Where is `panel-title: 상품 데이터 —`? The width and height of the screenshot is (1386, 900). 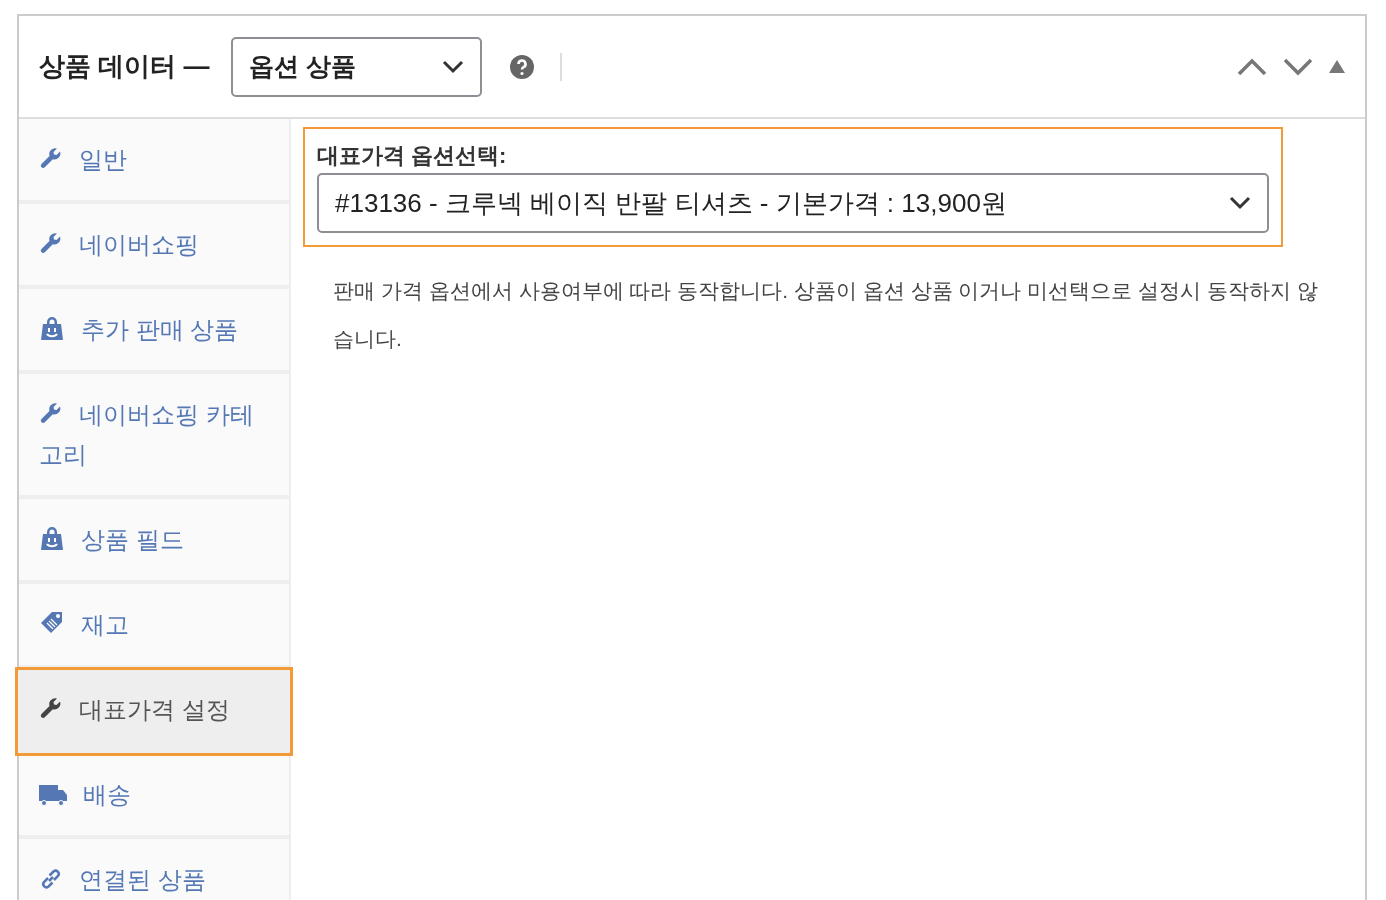 panel-title: 상품 데이터 — is located at coordinates (124, 66).